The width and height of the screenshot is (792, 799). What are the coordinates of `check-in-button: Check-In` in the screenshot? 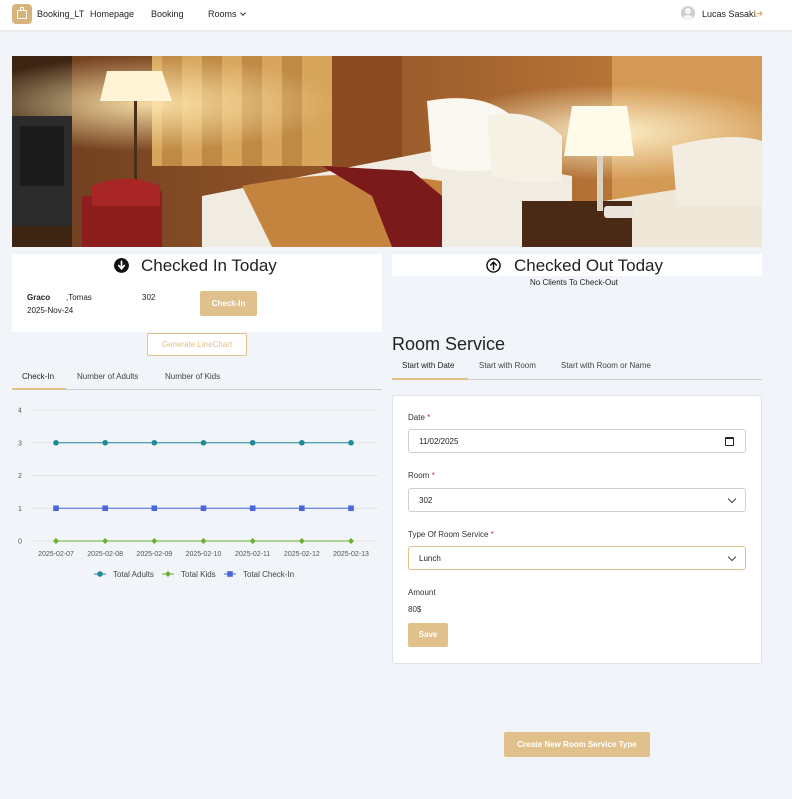 It's located at (228, 303).